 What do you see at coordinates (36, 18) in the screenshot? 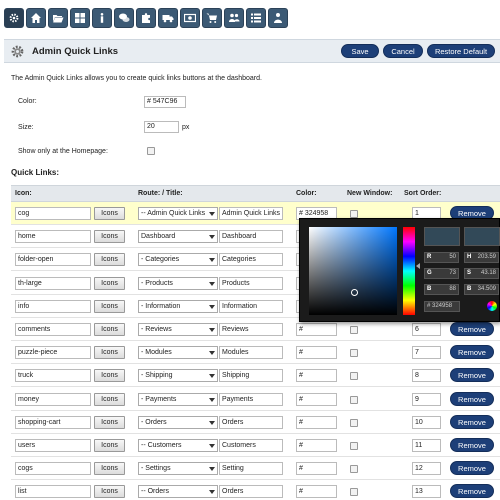
I see `toolbar-button-home` at bounding box center [36, 18].